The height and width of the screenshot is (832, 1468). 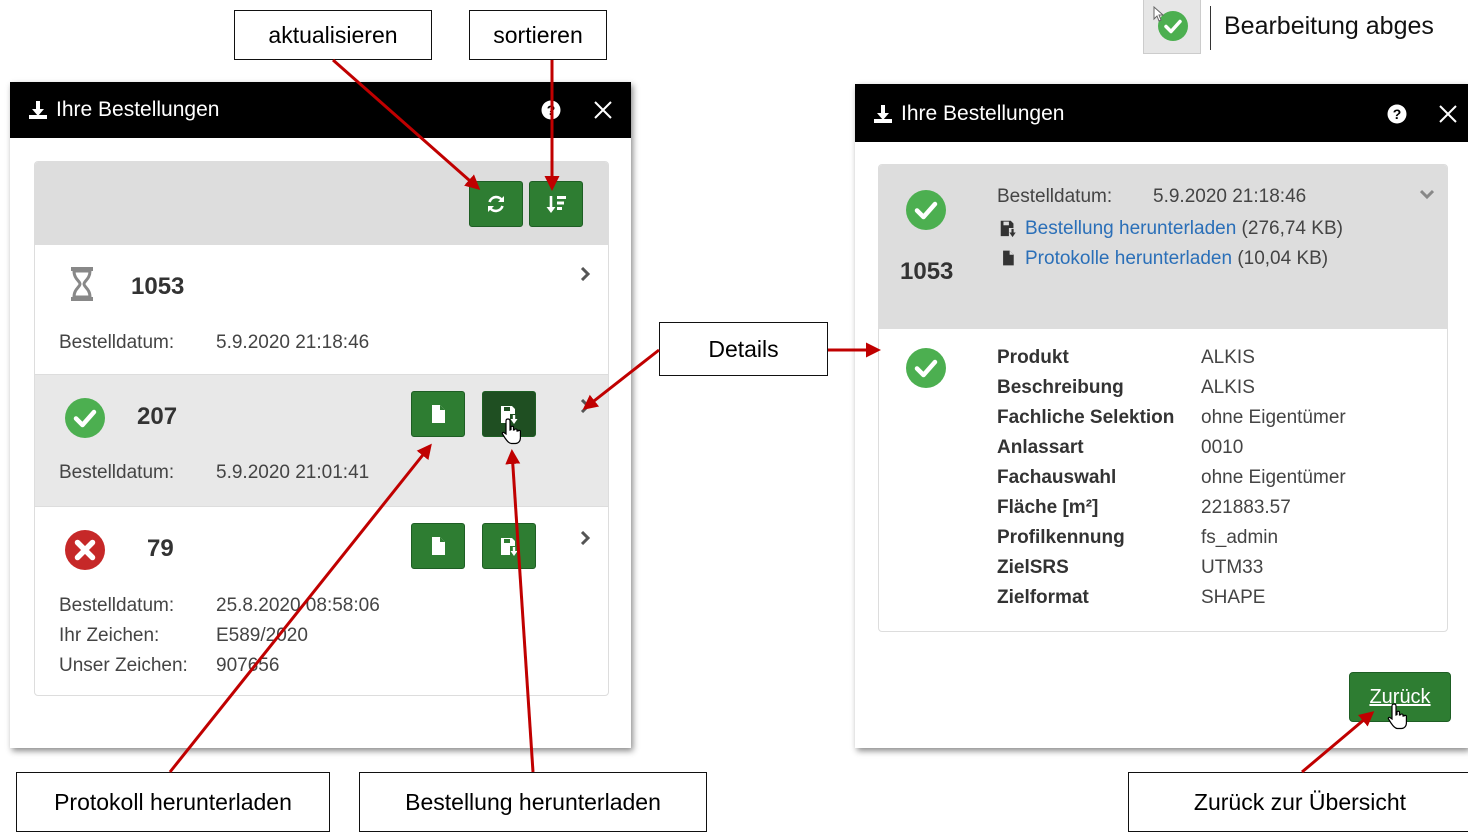 What do you see at coordinates (85, 550) in the screenshot?
I see `x-circle-icon` at bounding box center [85, 550].